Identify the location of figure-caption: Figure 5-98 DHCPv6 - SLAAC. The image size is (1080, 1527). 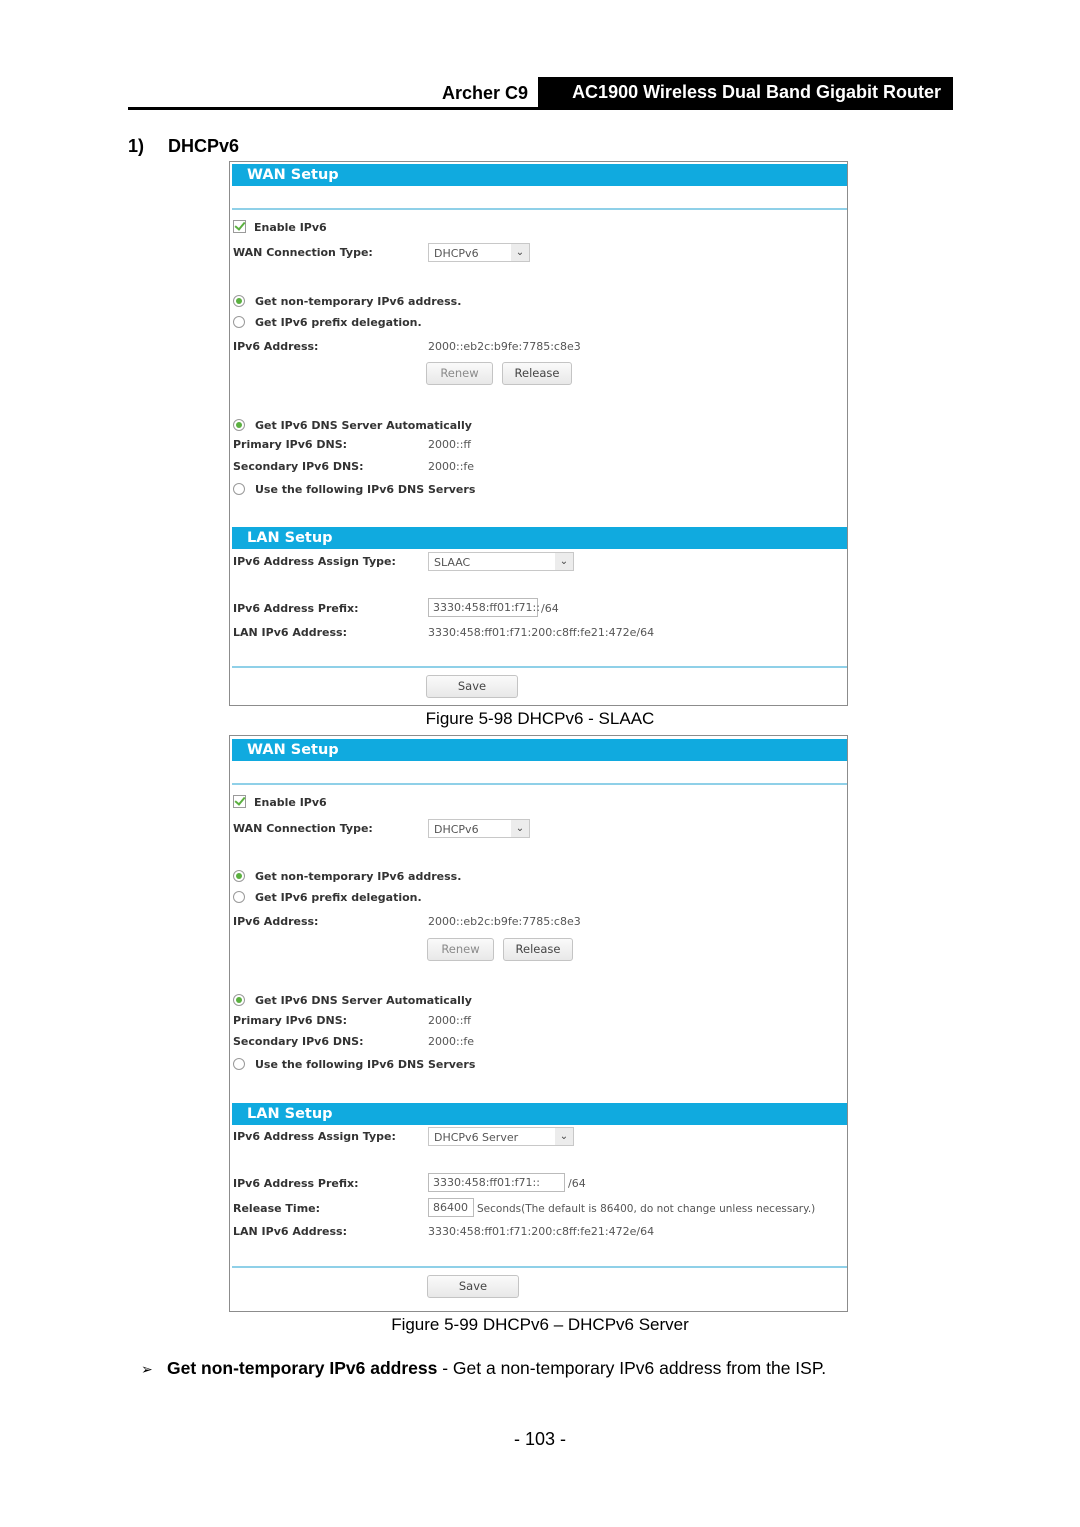
(540, 718).